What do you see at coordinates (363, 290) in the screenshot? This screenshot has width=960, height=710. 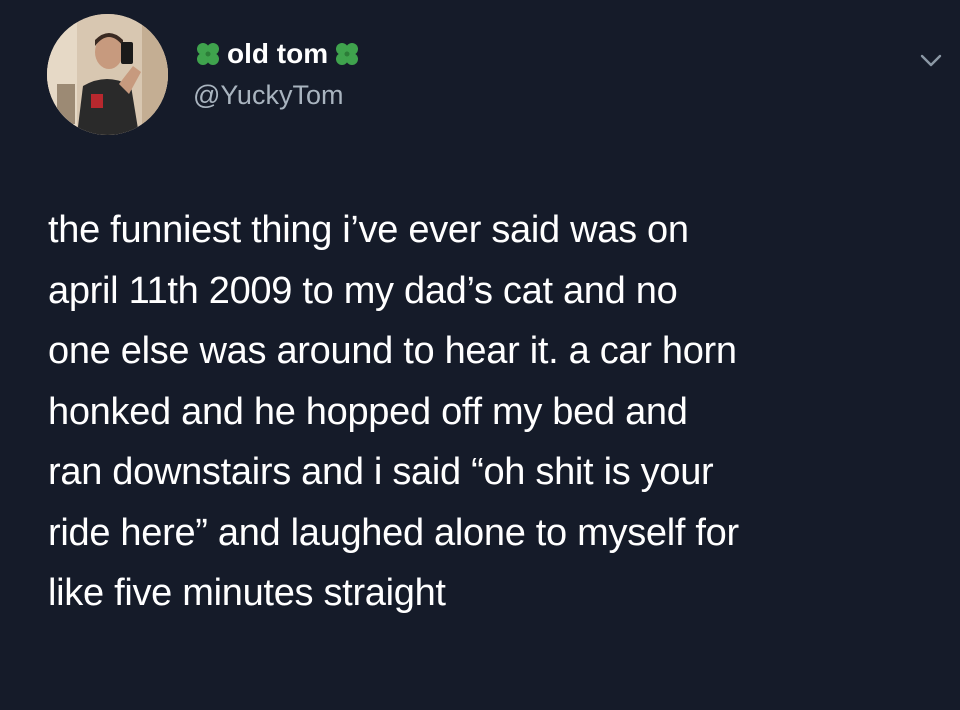 I see `tweet-text-line: april 11th 2009 to my dad’s cat and no` at bounding box center [363, 290].